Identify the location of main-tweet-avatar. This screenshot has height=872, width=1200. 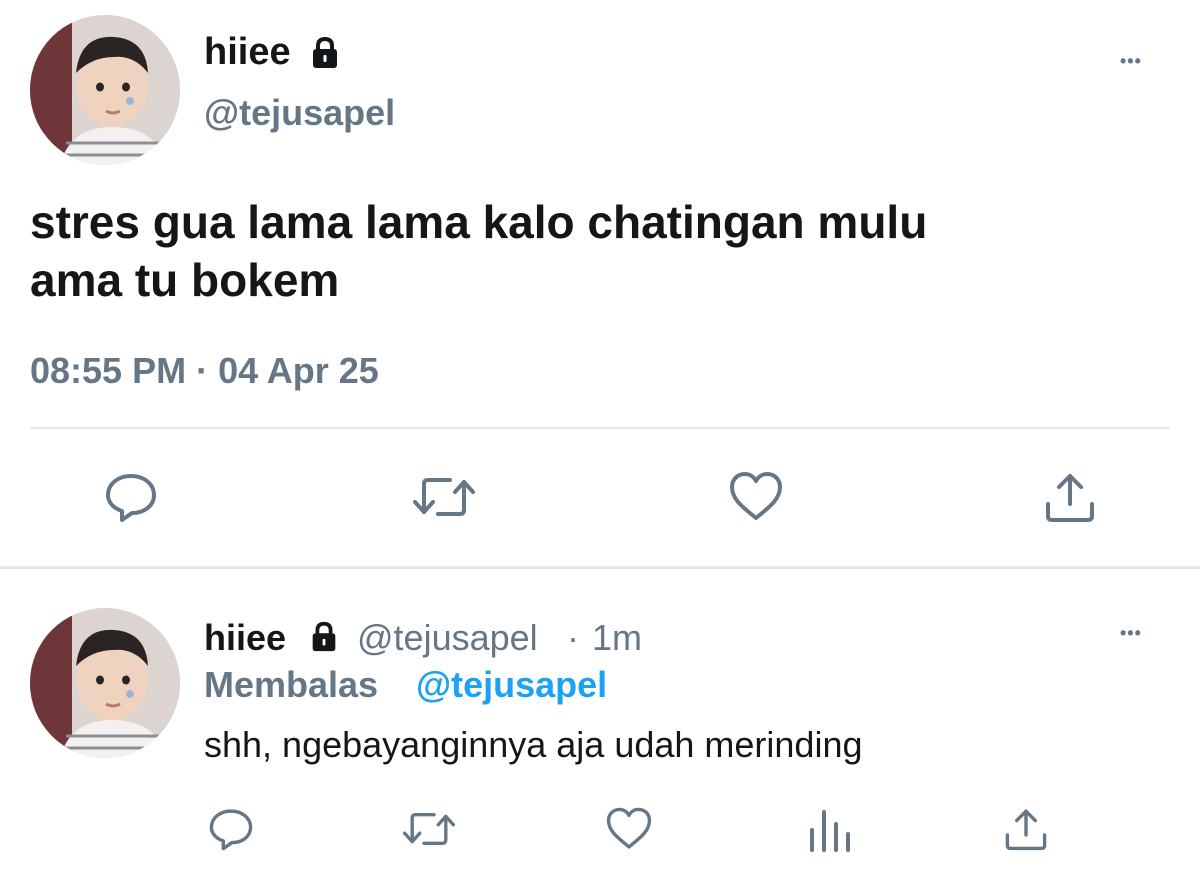
(105, 90).